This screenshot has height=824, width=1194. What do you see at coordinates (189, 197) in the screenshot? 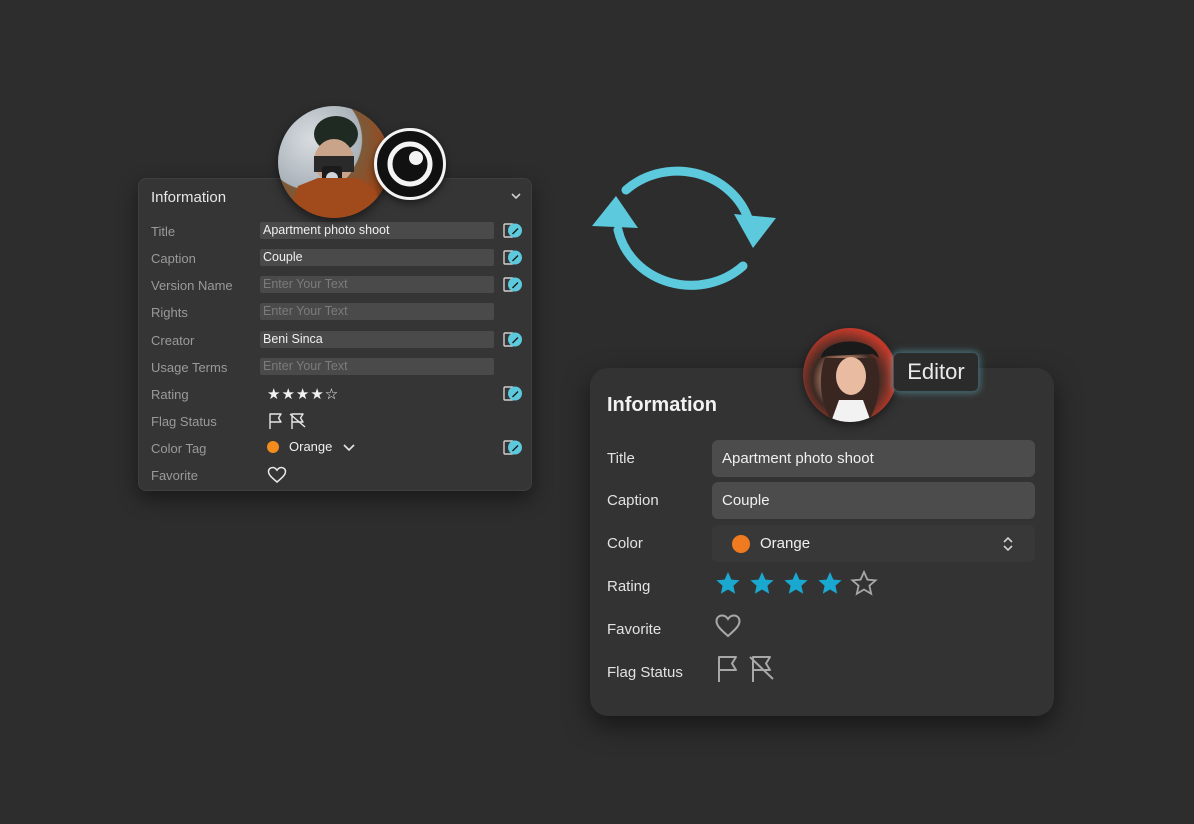
I see `panel-header: Information` at bounding box center [189, 197].